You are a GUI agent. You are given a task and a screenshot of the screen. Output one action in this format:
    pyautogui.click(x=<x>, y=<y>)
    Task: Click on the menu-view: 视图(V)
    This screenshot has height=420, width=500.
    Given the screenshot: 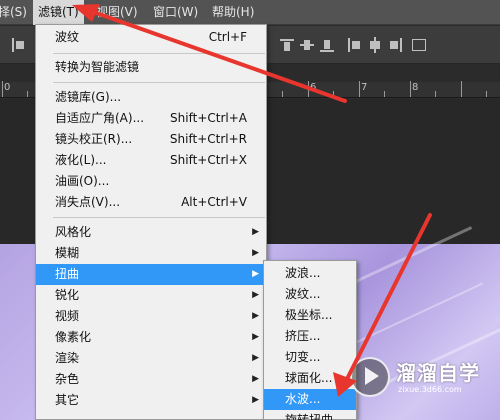 What is the action you would take?
    pyautogui.click(x=117, y=12)
    